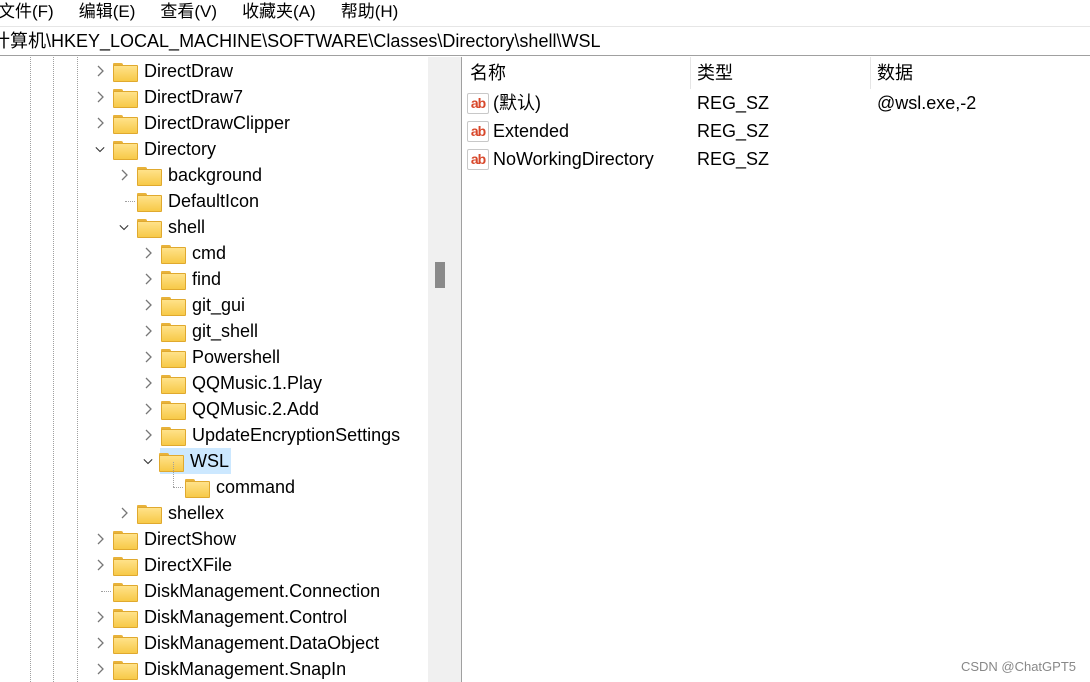 The image size is (1090, 682). I want to click on menu-item: 编辑(E), so click(107, 12).